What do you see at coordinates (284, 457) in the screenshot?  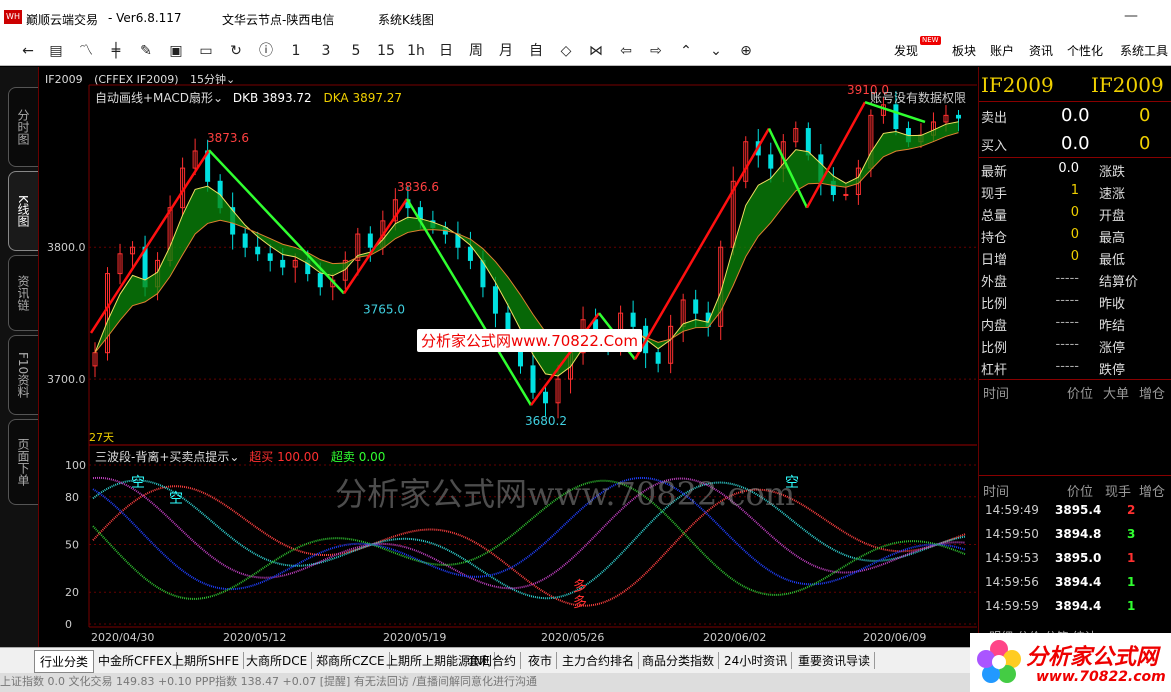 I see `overbought-value: 超买 100.00` at bounding box center [284, 457].